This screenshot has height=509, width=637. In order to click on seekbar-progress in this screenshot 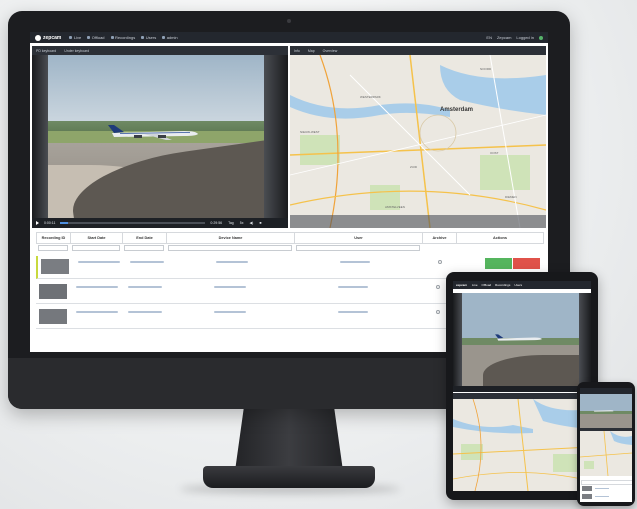, I will do `click(64, 223)`.